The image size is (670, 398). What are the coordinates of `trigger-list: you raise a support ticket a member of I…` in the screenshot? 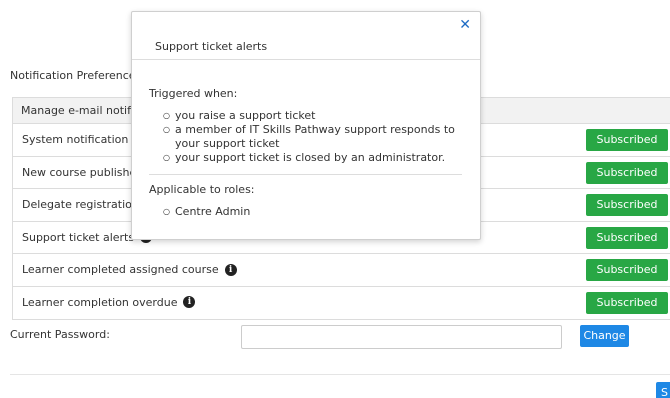 It's located at (305, 137).